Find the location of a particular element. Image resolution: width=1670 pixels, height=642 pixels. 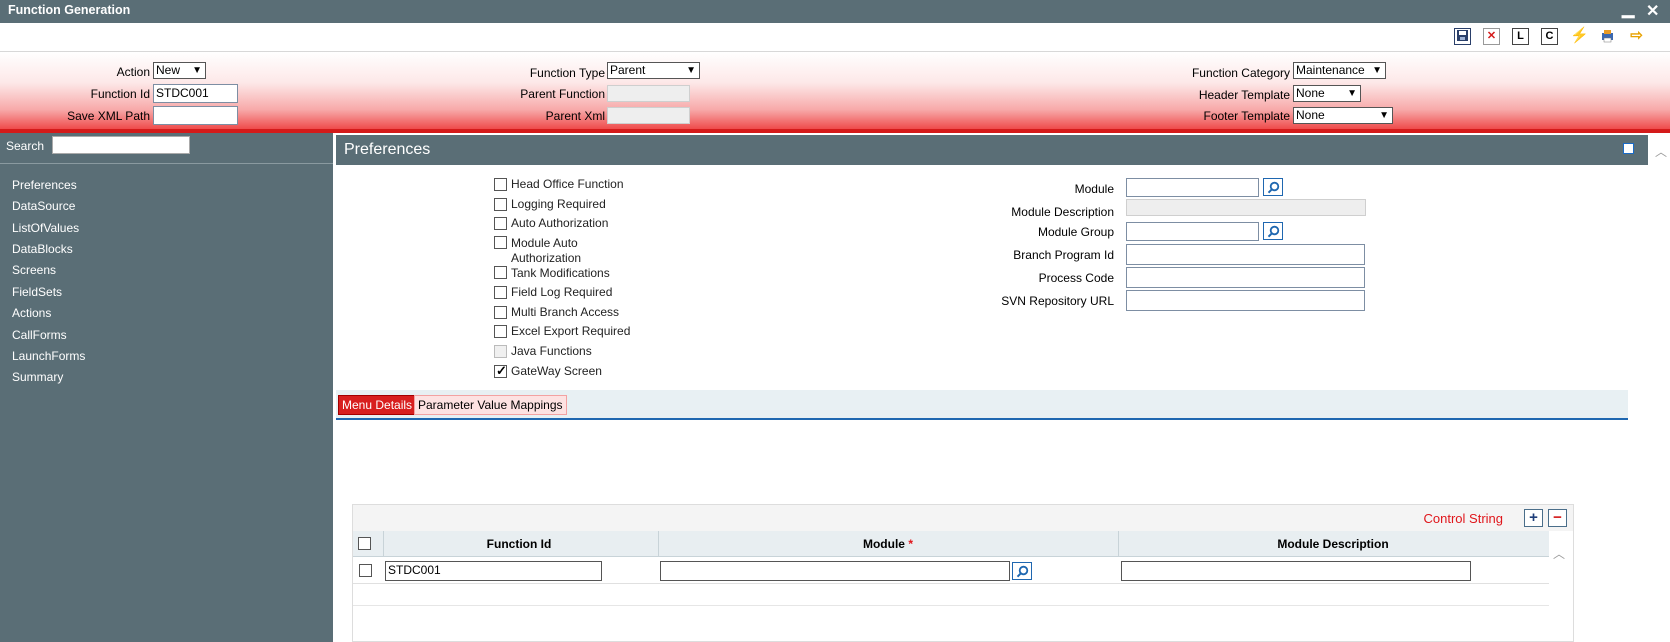

search-input is located at coordinates (121, 145).